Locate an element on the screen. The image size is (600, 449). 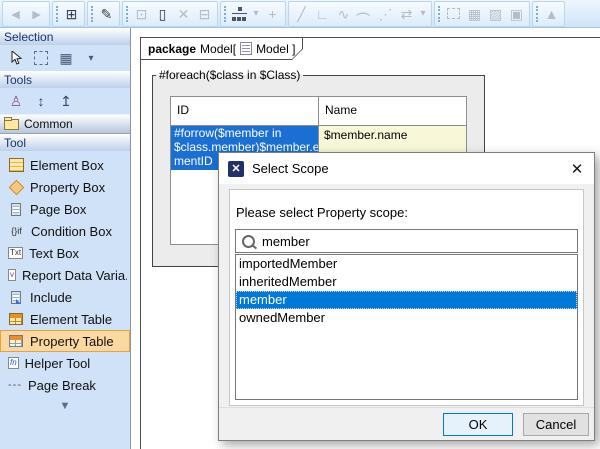
tool-item-label: Element Table is located at coordinates (71, 319).